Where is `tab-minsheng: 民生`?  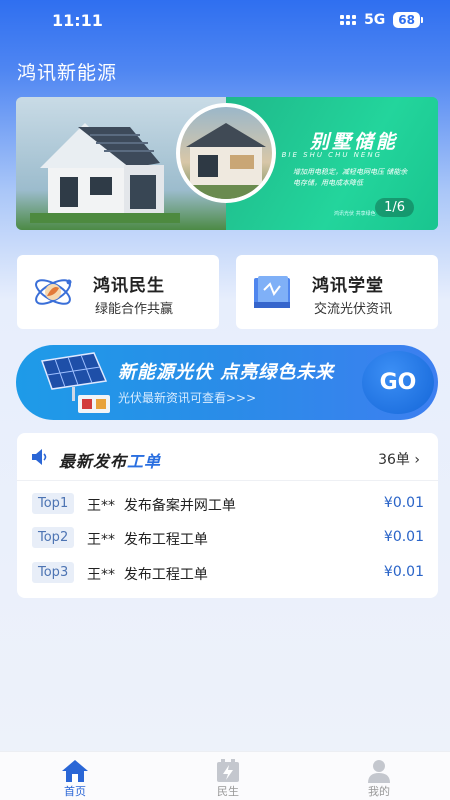
tab-minsheng: 民生 is located at coordinates (228, 776).